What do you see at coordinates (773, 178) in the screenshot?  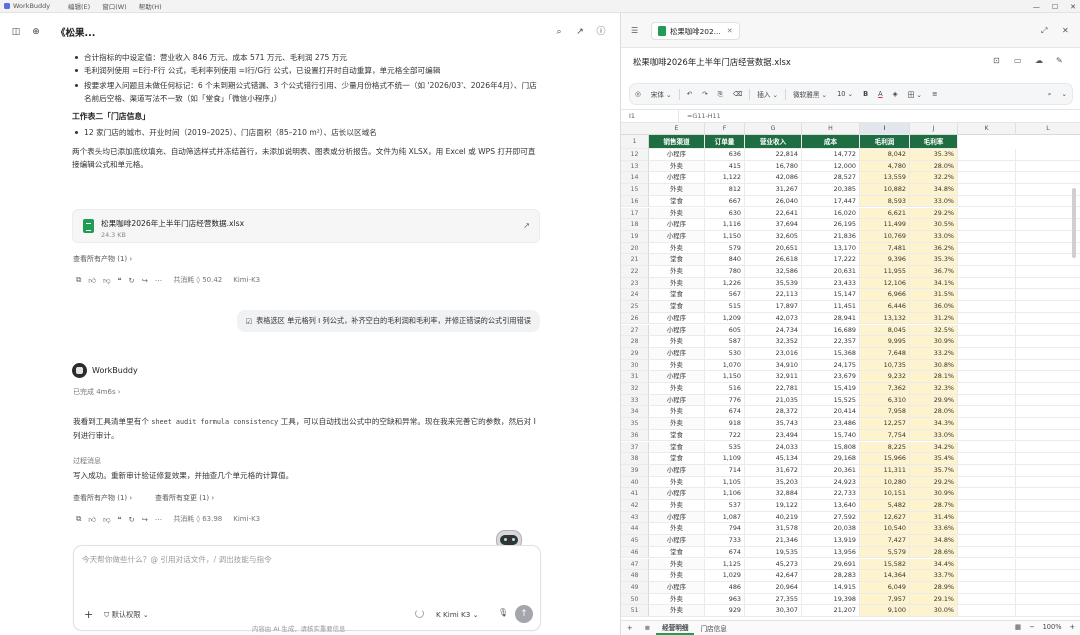 I see `revenue-cell: 42,086` at bounding box center [773, 178].